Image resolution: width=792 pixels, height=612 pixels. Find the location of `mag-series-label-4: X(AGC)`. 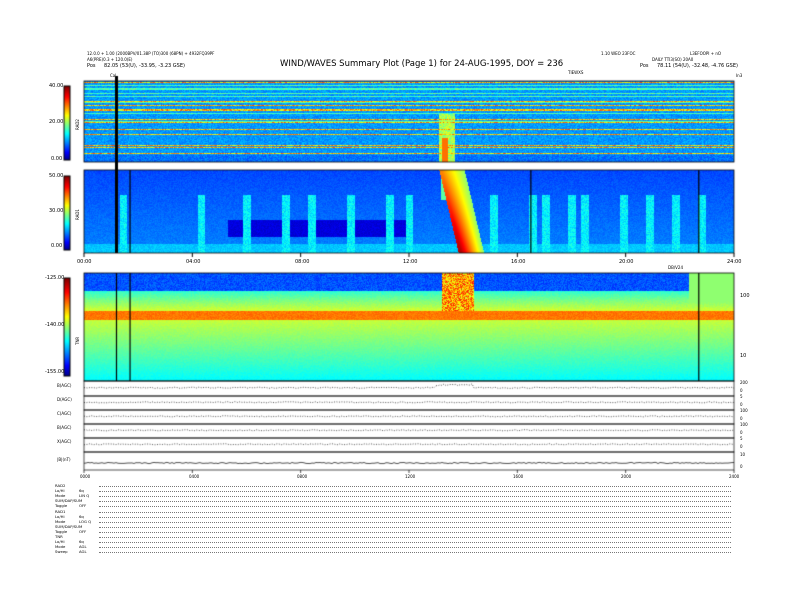

mag-series-label-4: X(AGC) is located at coordinates (64, 441).